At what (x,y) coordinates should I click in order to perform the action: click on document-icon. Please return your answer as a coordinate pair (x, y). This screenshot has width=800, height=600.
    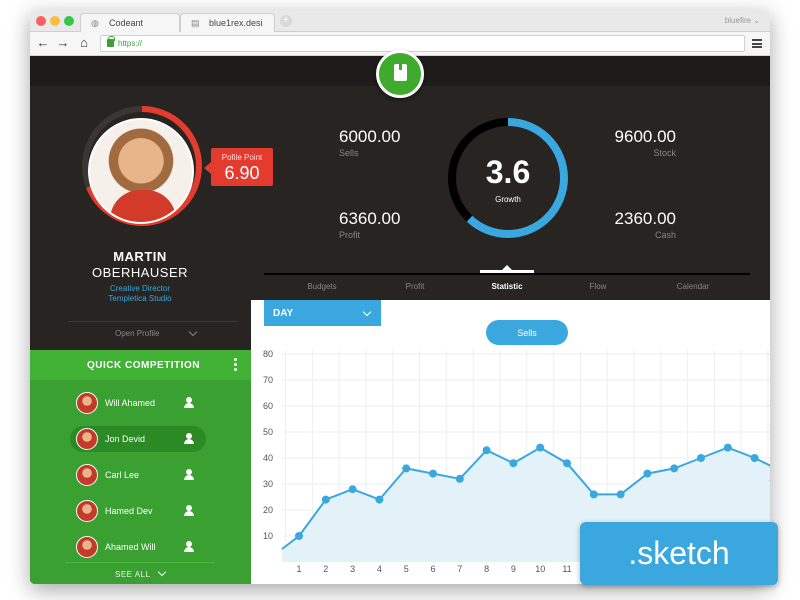
    Looking at the image, I should click on (400, 72).